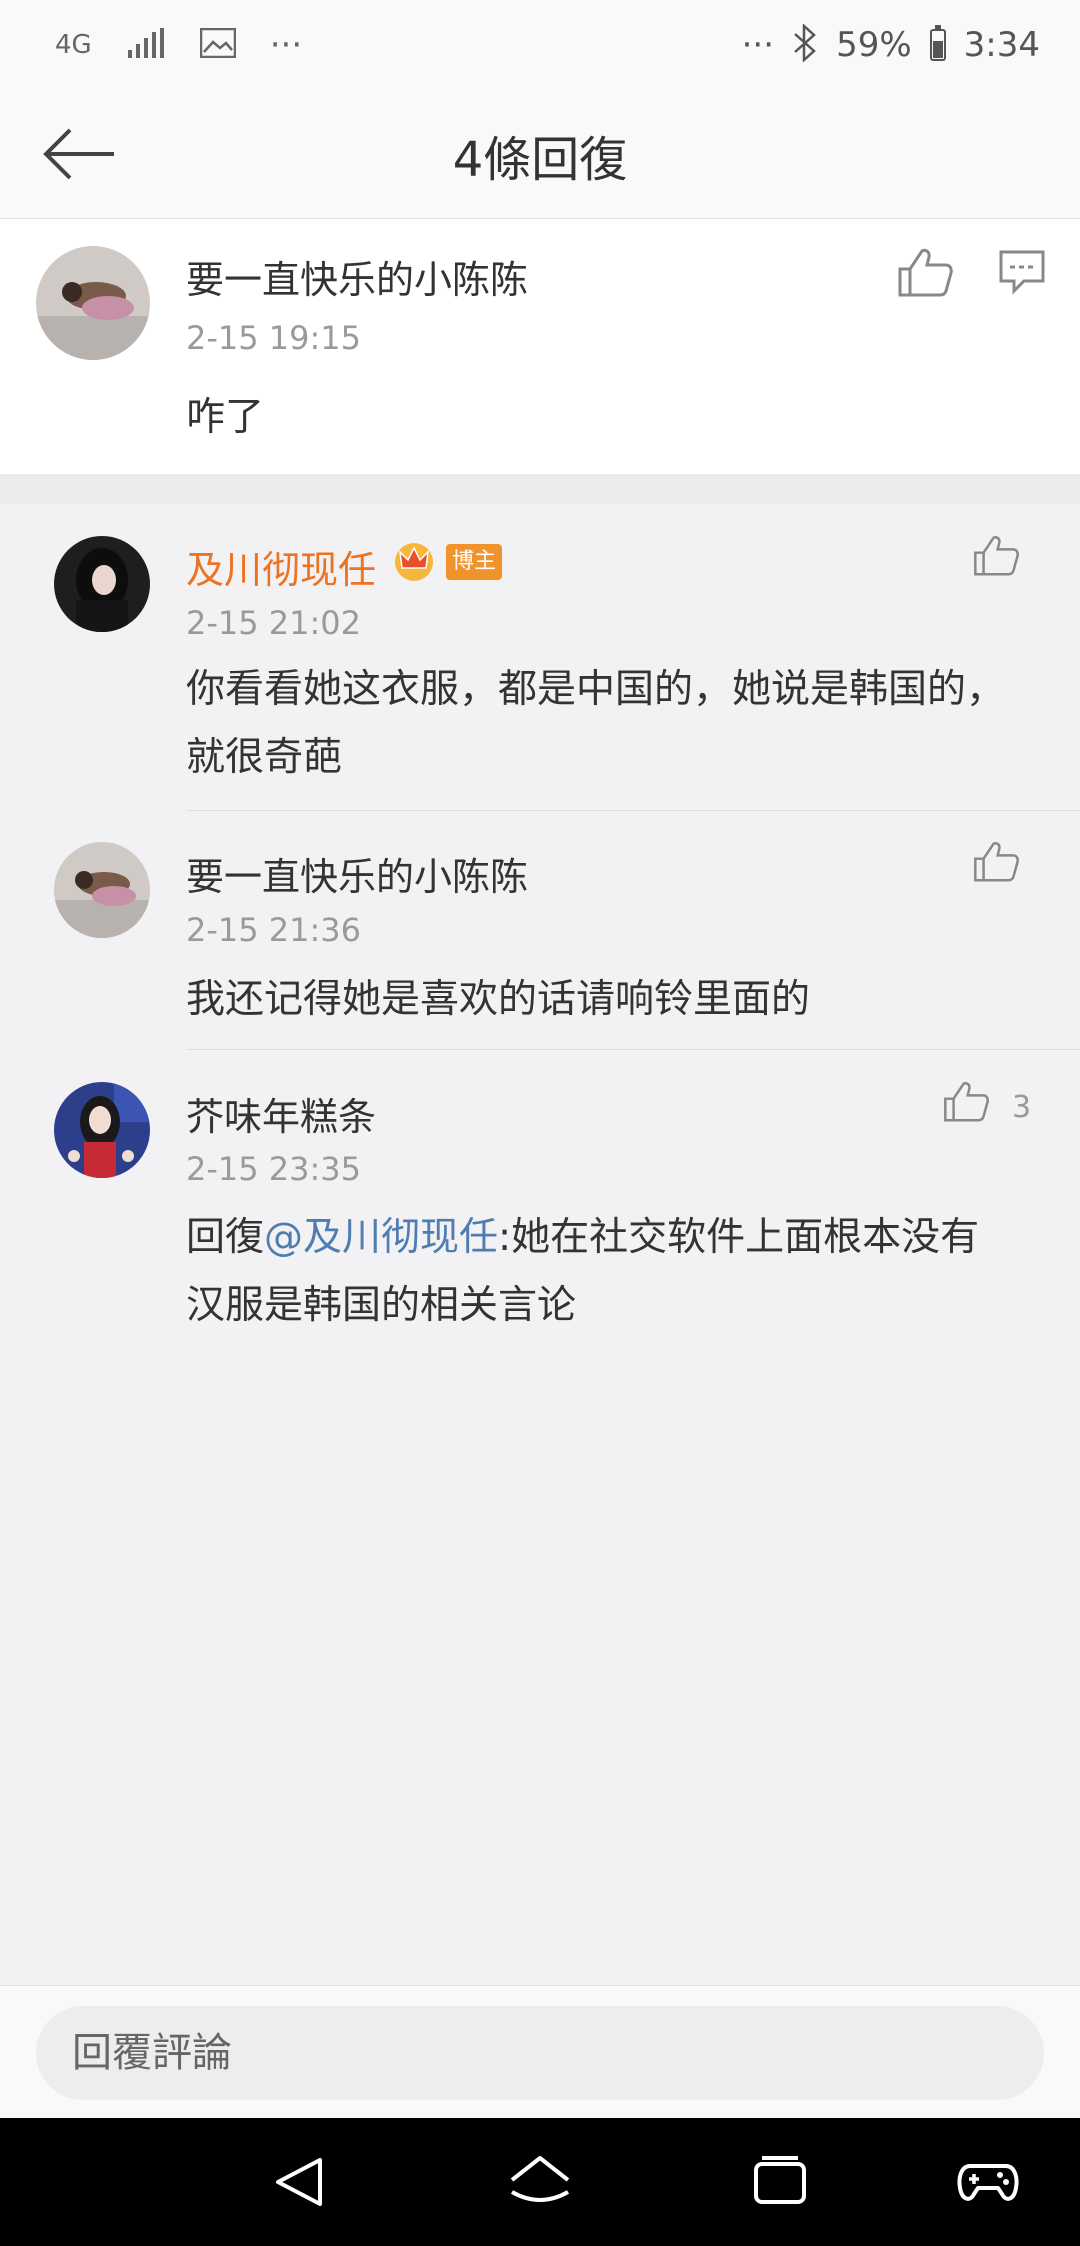 This screenshot has height=2246, width=1080. I want to click on header: 4條回復, so click(540, 154).